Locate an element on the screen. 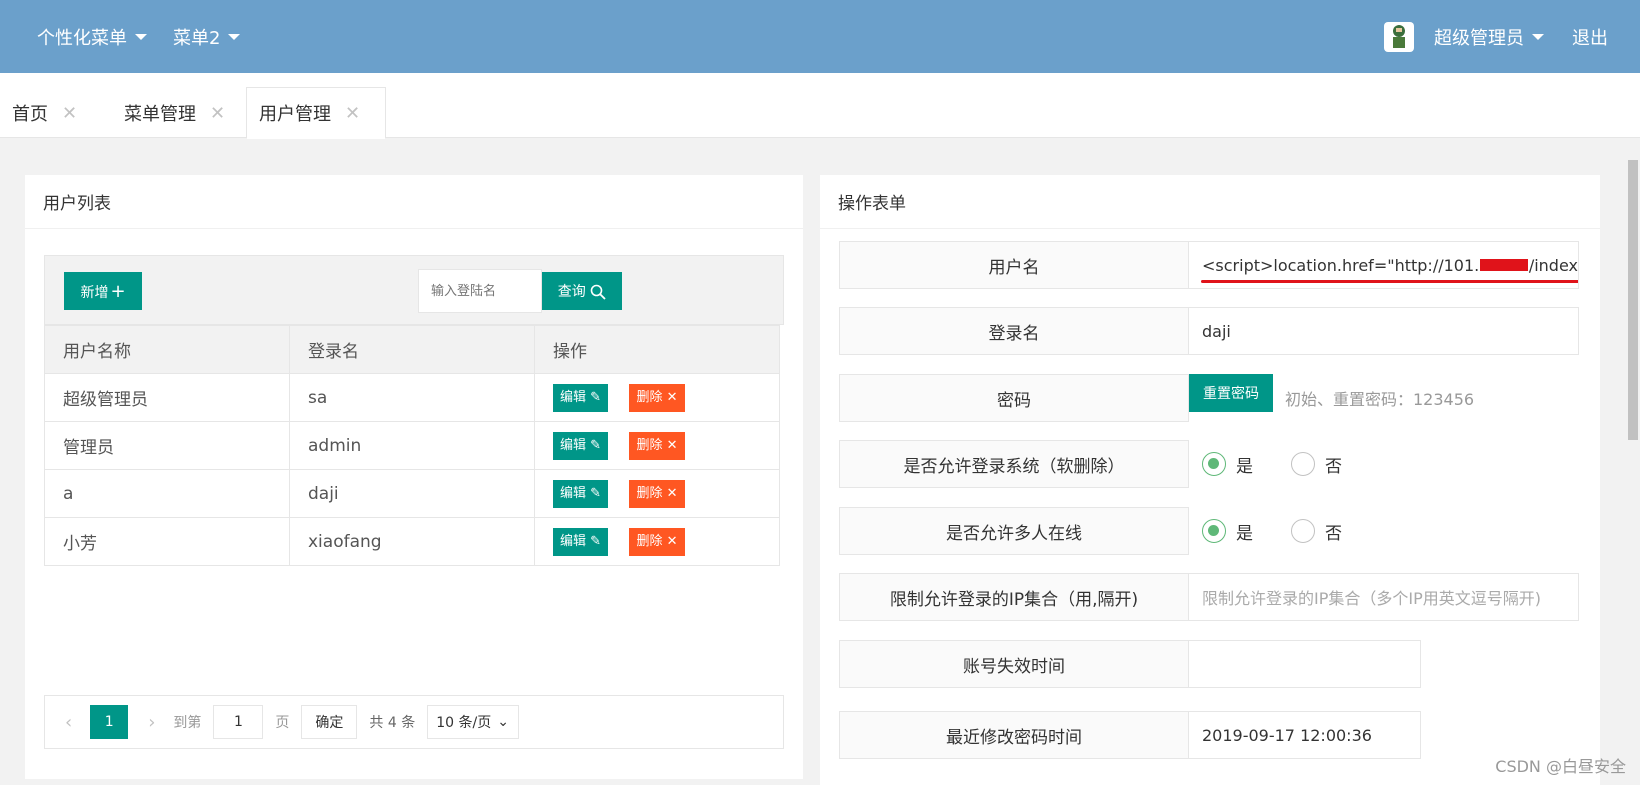 The image size is (1640, 785). tab-menu-management: 菜单管理 ✕ is located at coordinates (174, 113).